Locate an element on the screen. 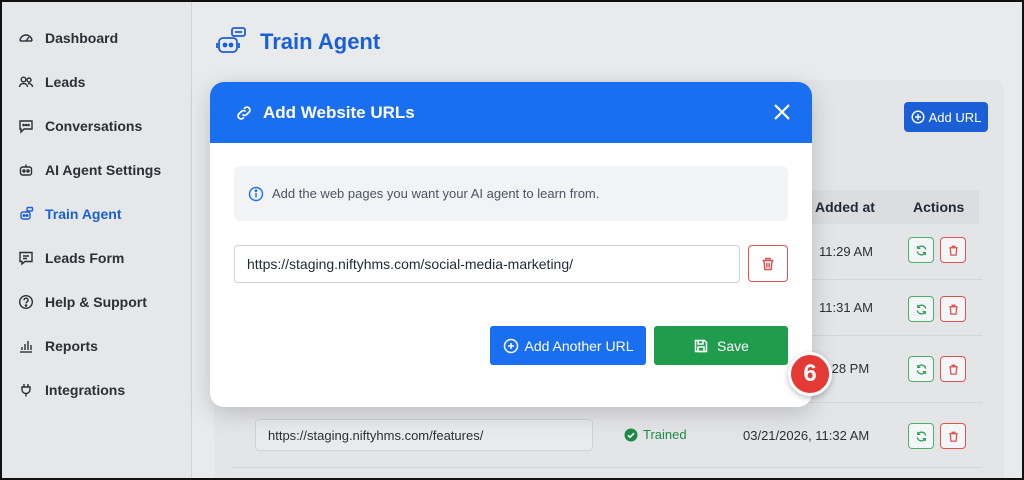  sidebar-item-train-agent: Train Agent is located at coordinates (69, 214).